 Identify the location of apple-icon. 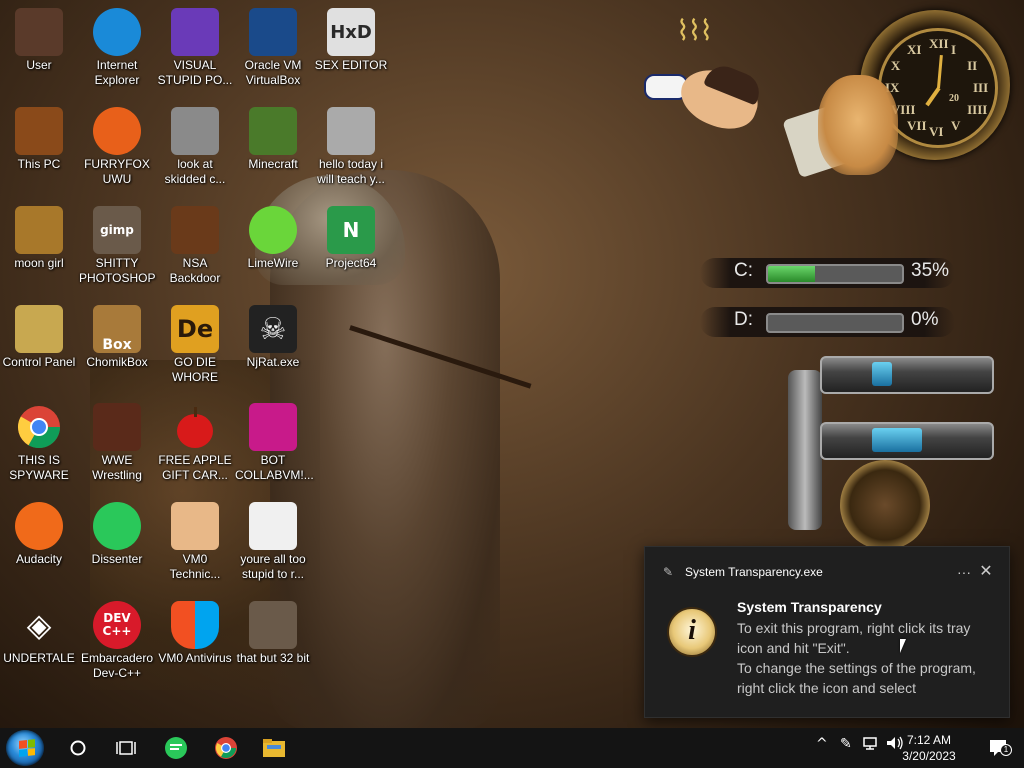
(195, 427).